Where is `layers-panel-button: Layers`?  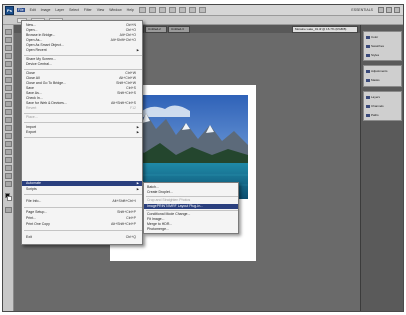 layers-panel-button: Layers is located at coordinates (373, 97).